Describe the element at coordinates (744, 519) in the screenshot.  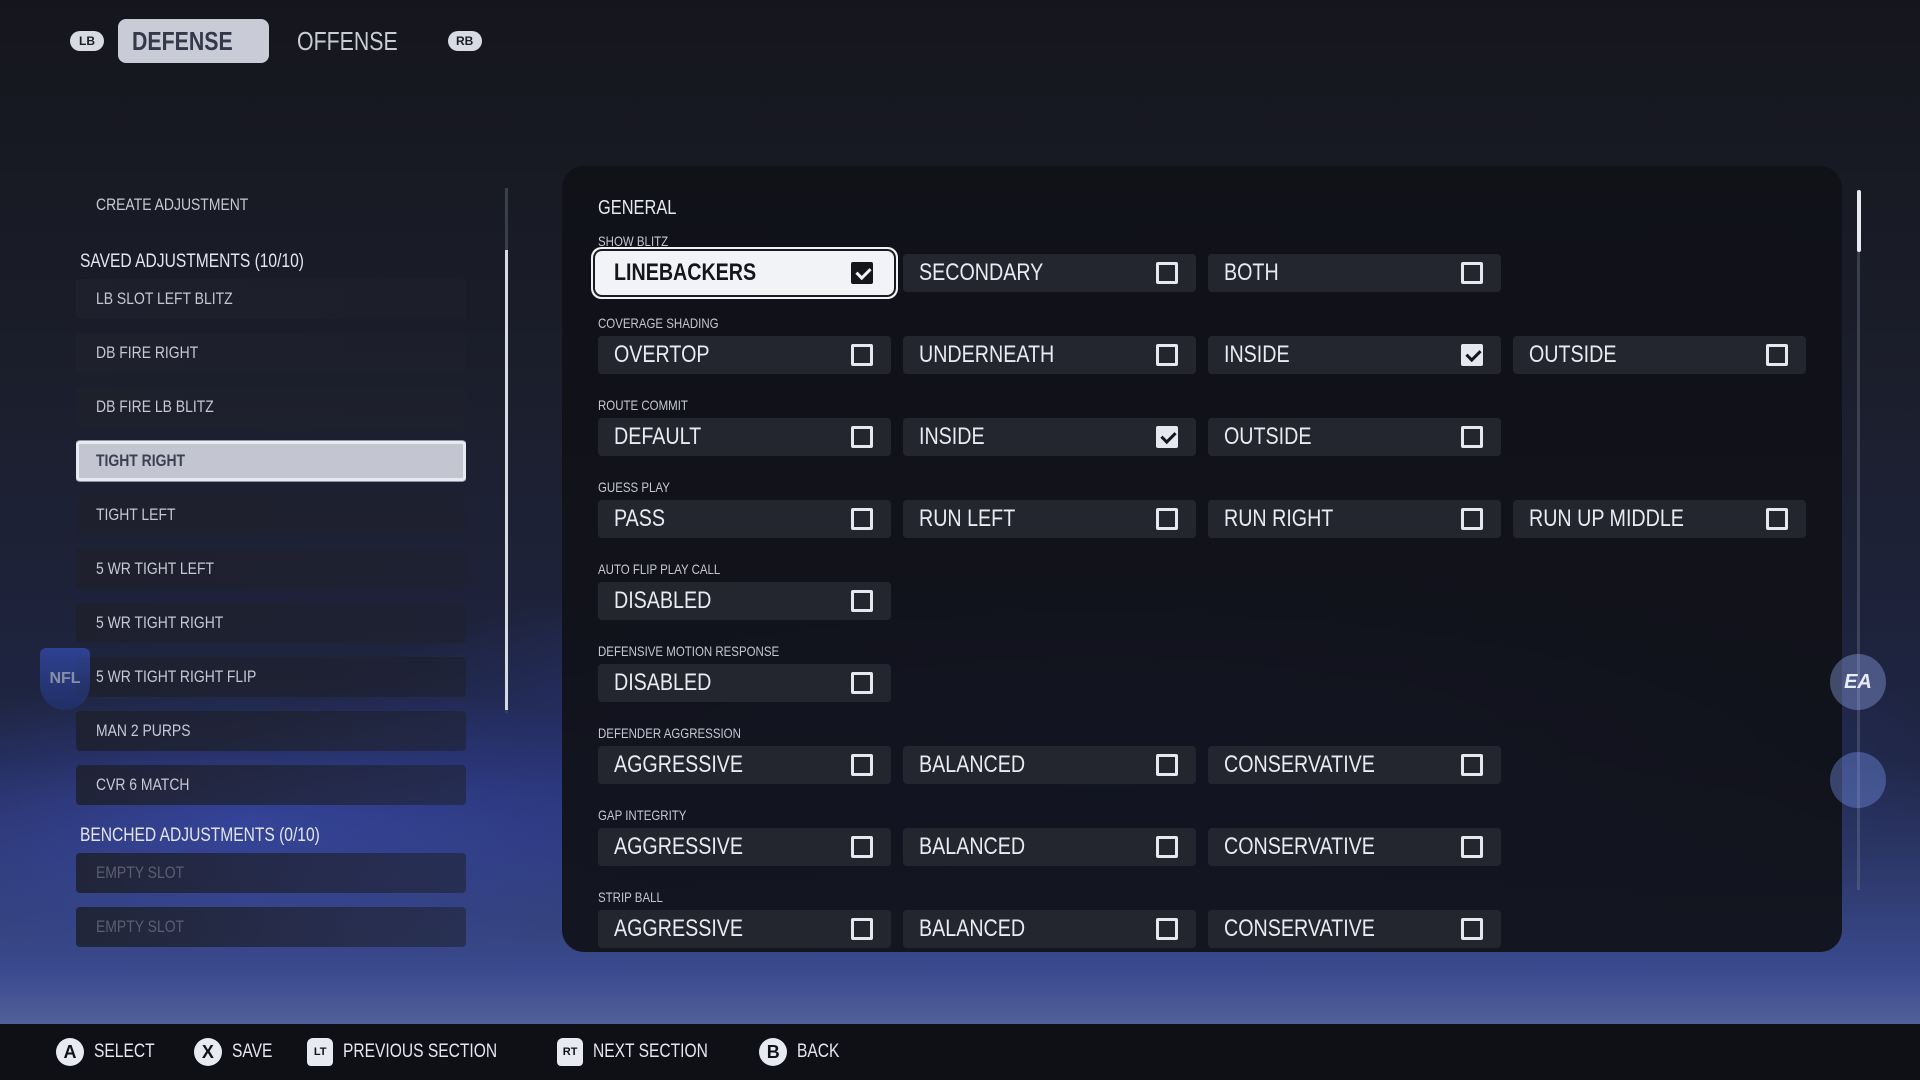
I see `option-toggle: PASS` at that location.